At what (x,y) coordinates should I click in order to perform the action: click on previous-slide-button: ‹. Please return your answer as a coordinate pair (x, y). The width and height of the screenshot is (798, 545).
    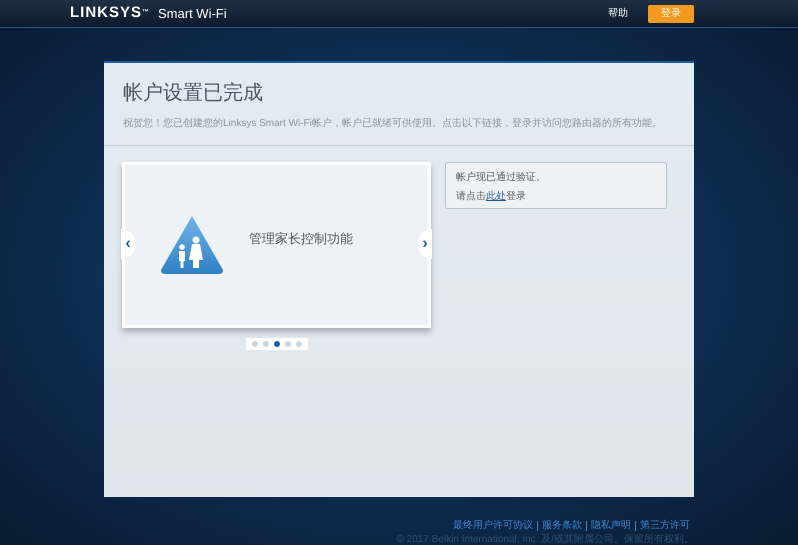
    Looking at the image, I should click on (128, 244).